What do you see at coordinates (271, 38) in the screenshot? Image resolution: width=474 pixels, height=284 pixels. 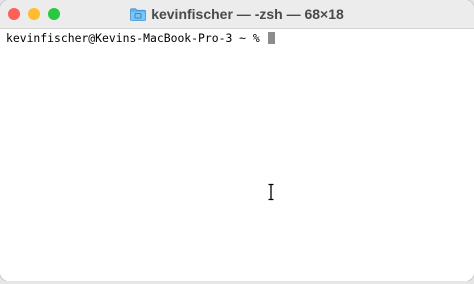 I see `text-cursor` at bounding box center [271, 38].